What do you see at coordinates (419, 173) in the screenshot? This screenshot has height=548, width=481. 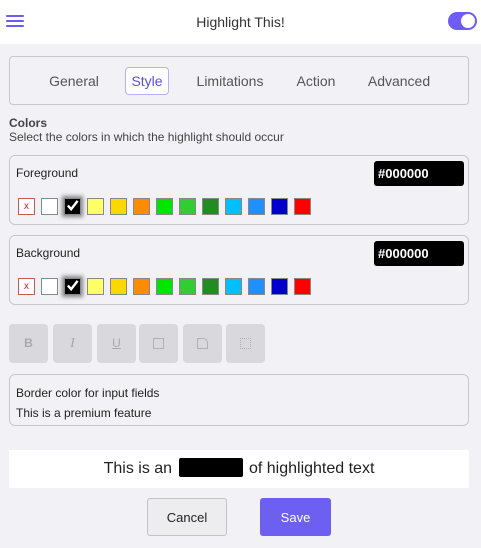 I see `foreground-hex-input` at bounding box center [419, 173].